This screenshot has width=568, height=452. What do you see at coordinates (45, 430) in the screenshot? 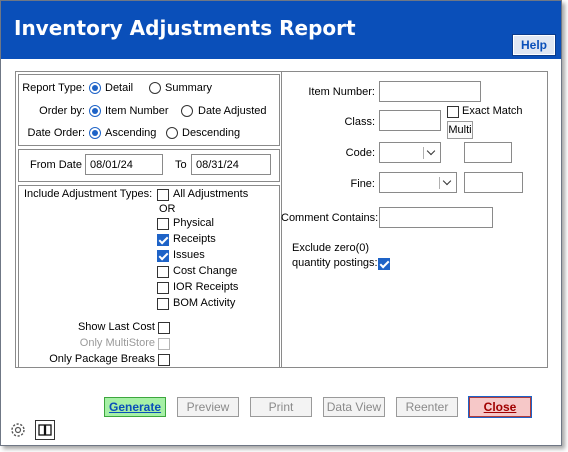
I see `book-icon` at bounding box center [45, 430].